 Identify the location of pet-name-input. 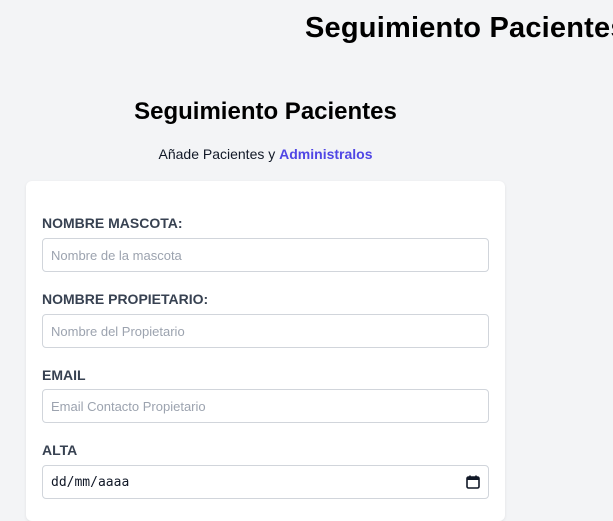
(265, 255).